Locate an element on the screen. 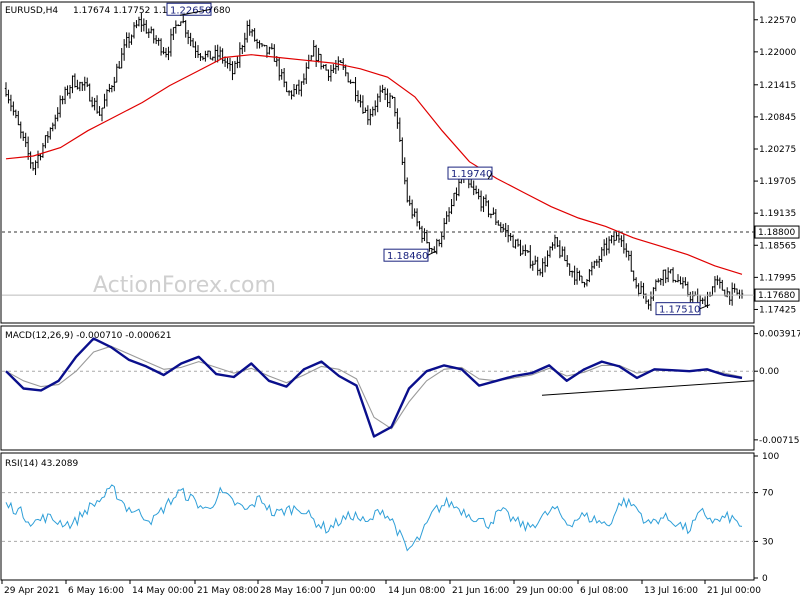 Image resolution: width=800 pixels, height=604 pixels. price-tick-label: 1.21415 is located at coordinates (777, 86).